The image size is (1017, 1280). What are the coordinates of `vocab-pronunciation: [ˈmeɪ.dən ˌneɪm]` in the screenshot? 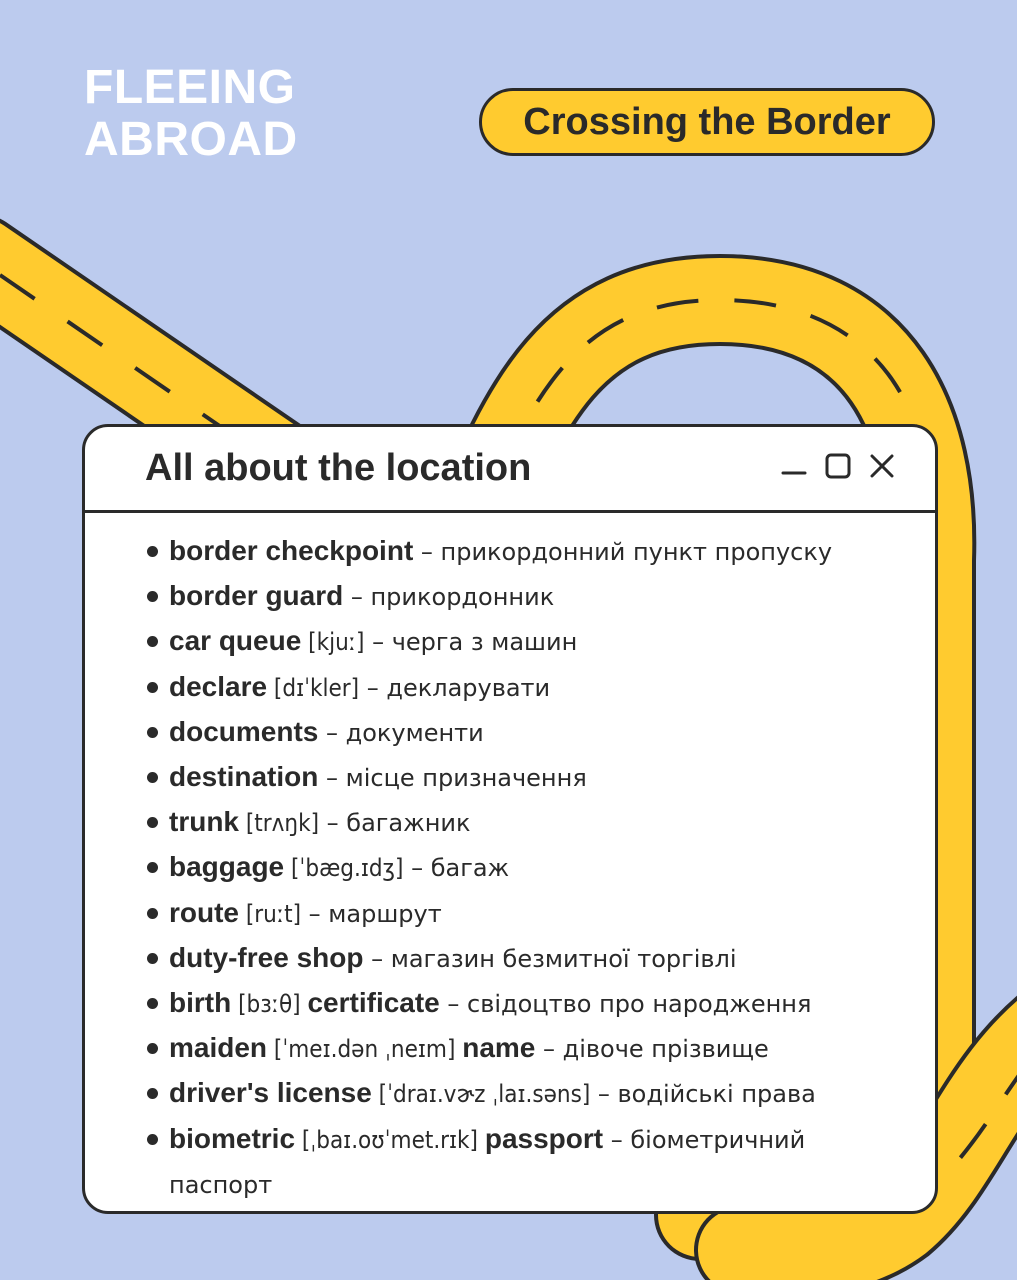 It's located at (365, 1049).